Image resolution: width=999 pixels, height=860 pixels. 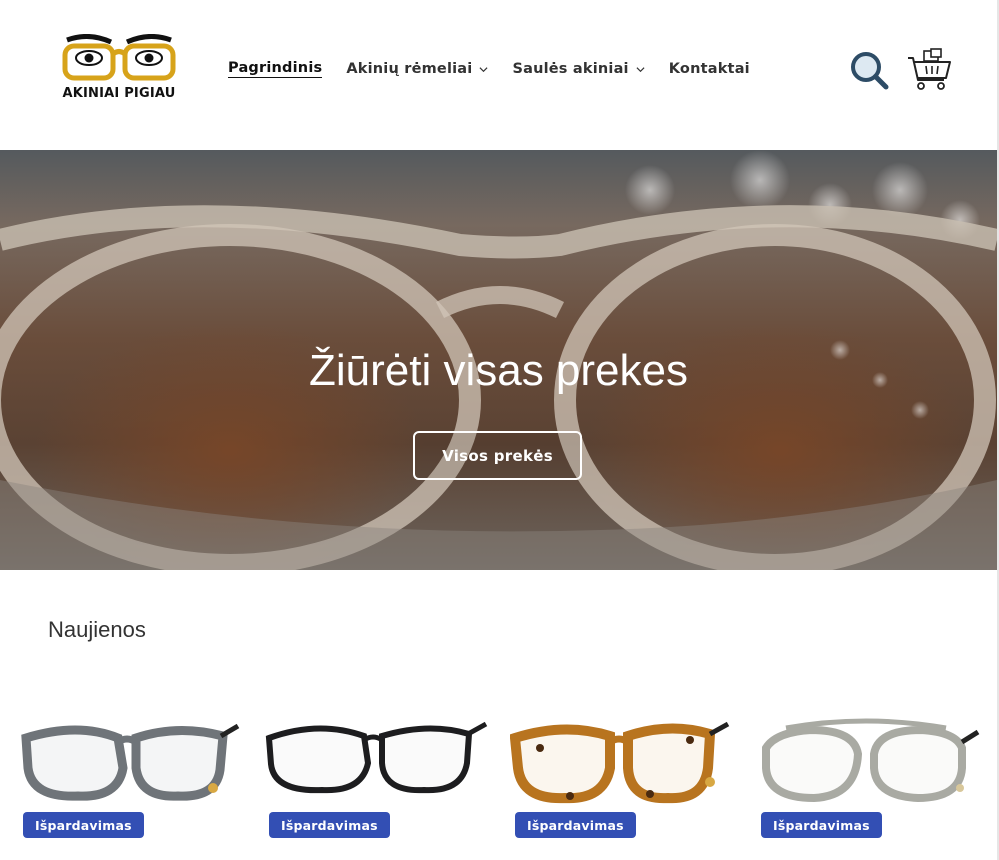 What do you see at coordinates (119, 57) in the screenshot?
I see `glasses-logo-icon` at bounding box center [119, 57].